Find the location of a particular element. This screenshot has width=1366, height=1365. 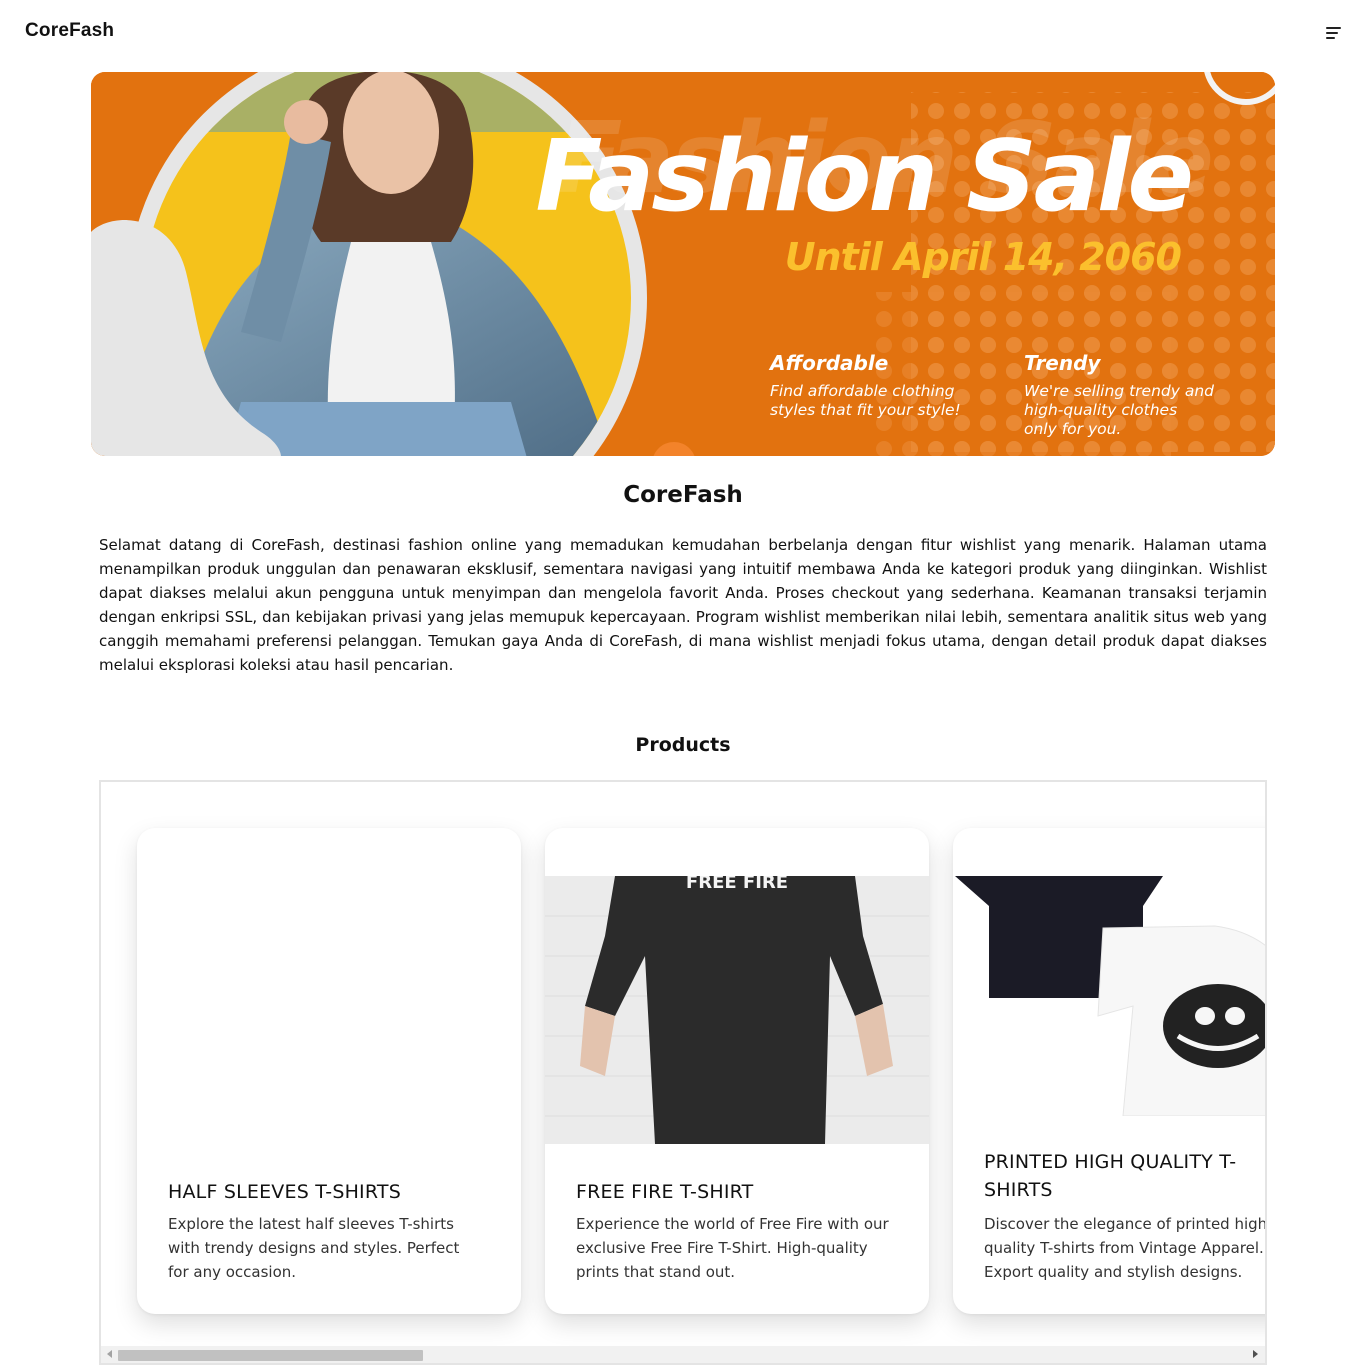

scrollbar-thumb is located at coordinates (270, 1355).